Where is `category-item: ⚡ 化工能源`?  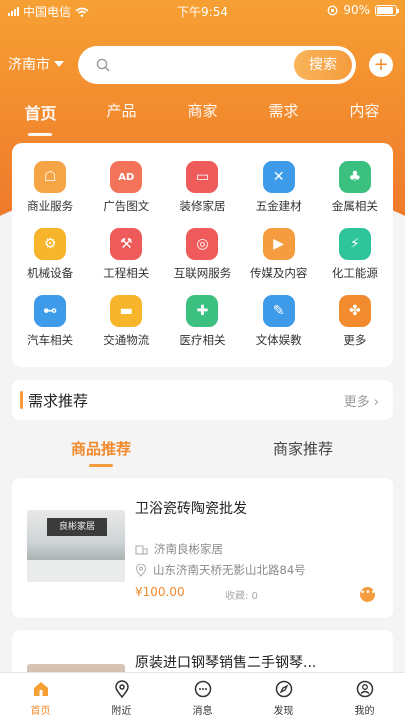 category-item: ⚡ 化工能源 is located at coordinates (355, 254).